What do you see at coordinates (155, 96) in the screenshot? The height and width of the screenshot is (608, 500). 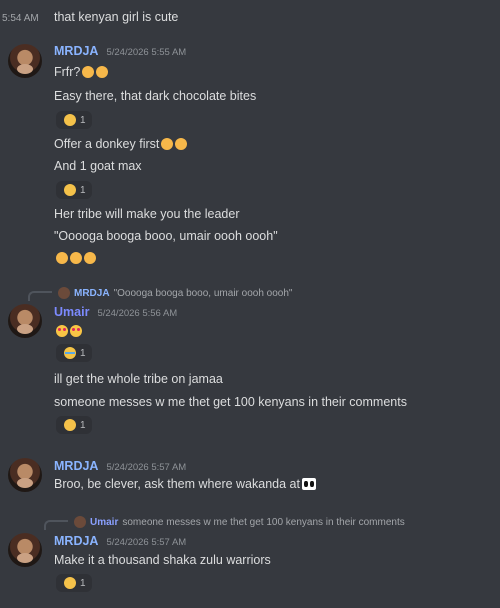 I see `message-text: Easy there, that dark chocolate bites` at bounding box center [155, 96].